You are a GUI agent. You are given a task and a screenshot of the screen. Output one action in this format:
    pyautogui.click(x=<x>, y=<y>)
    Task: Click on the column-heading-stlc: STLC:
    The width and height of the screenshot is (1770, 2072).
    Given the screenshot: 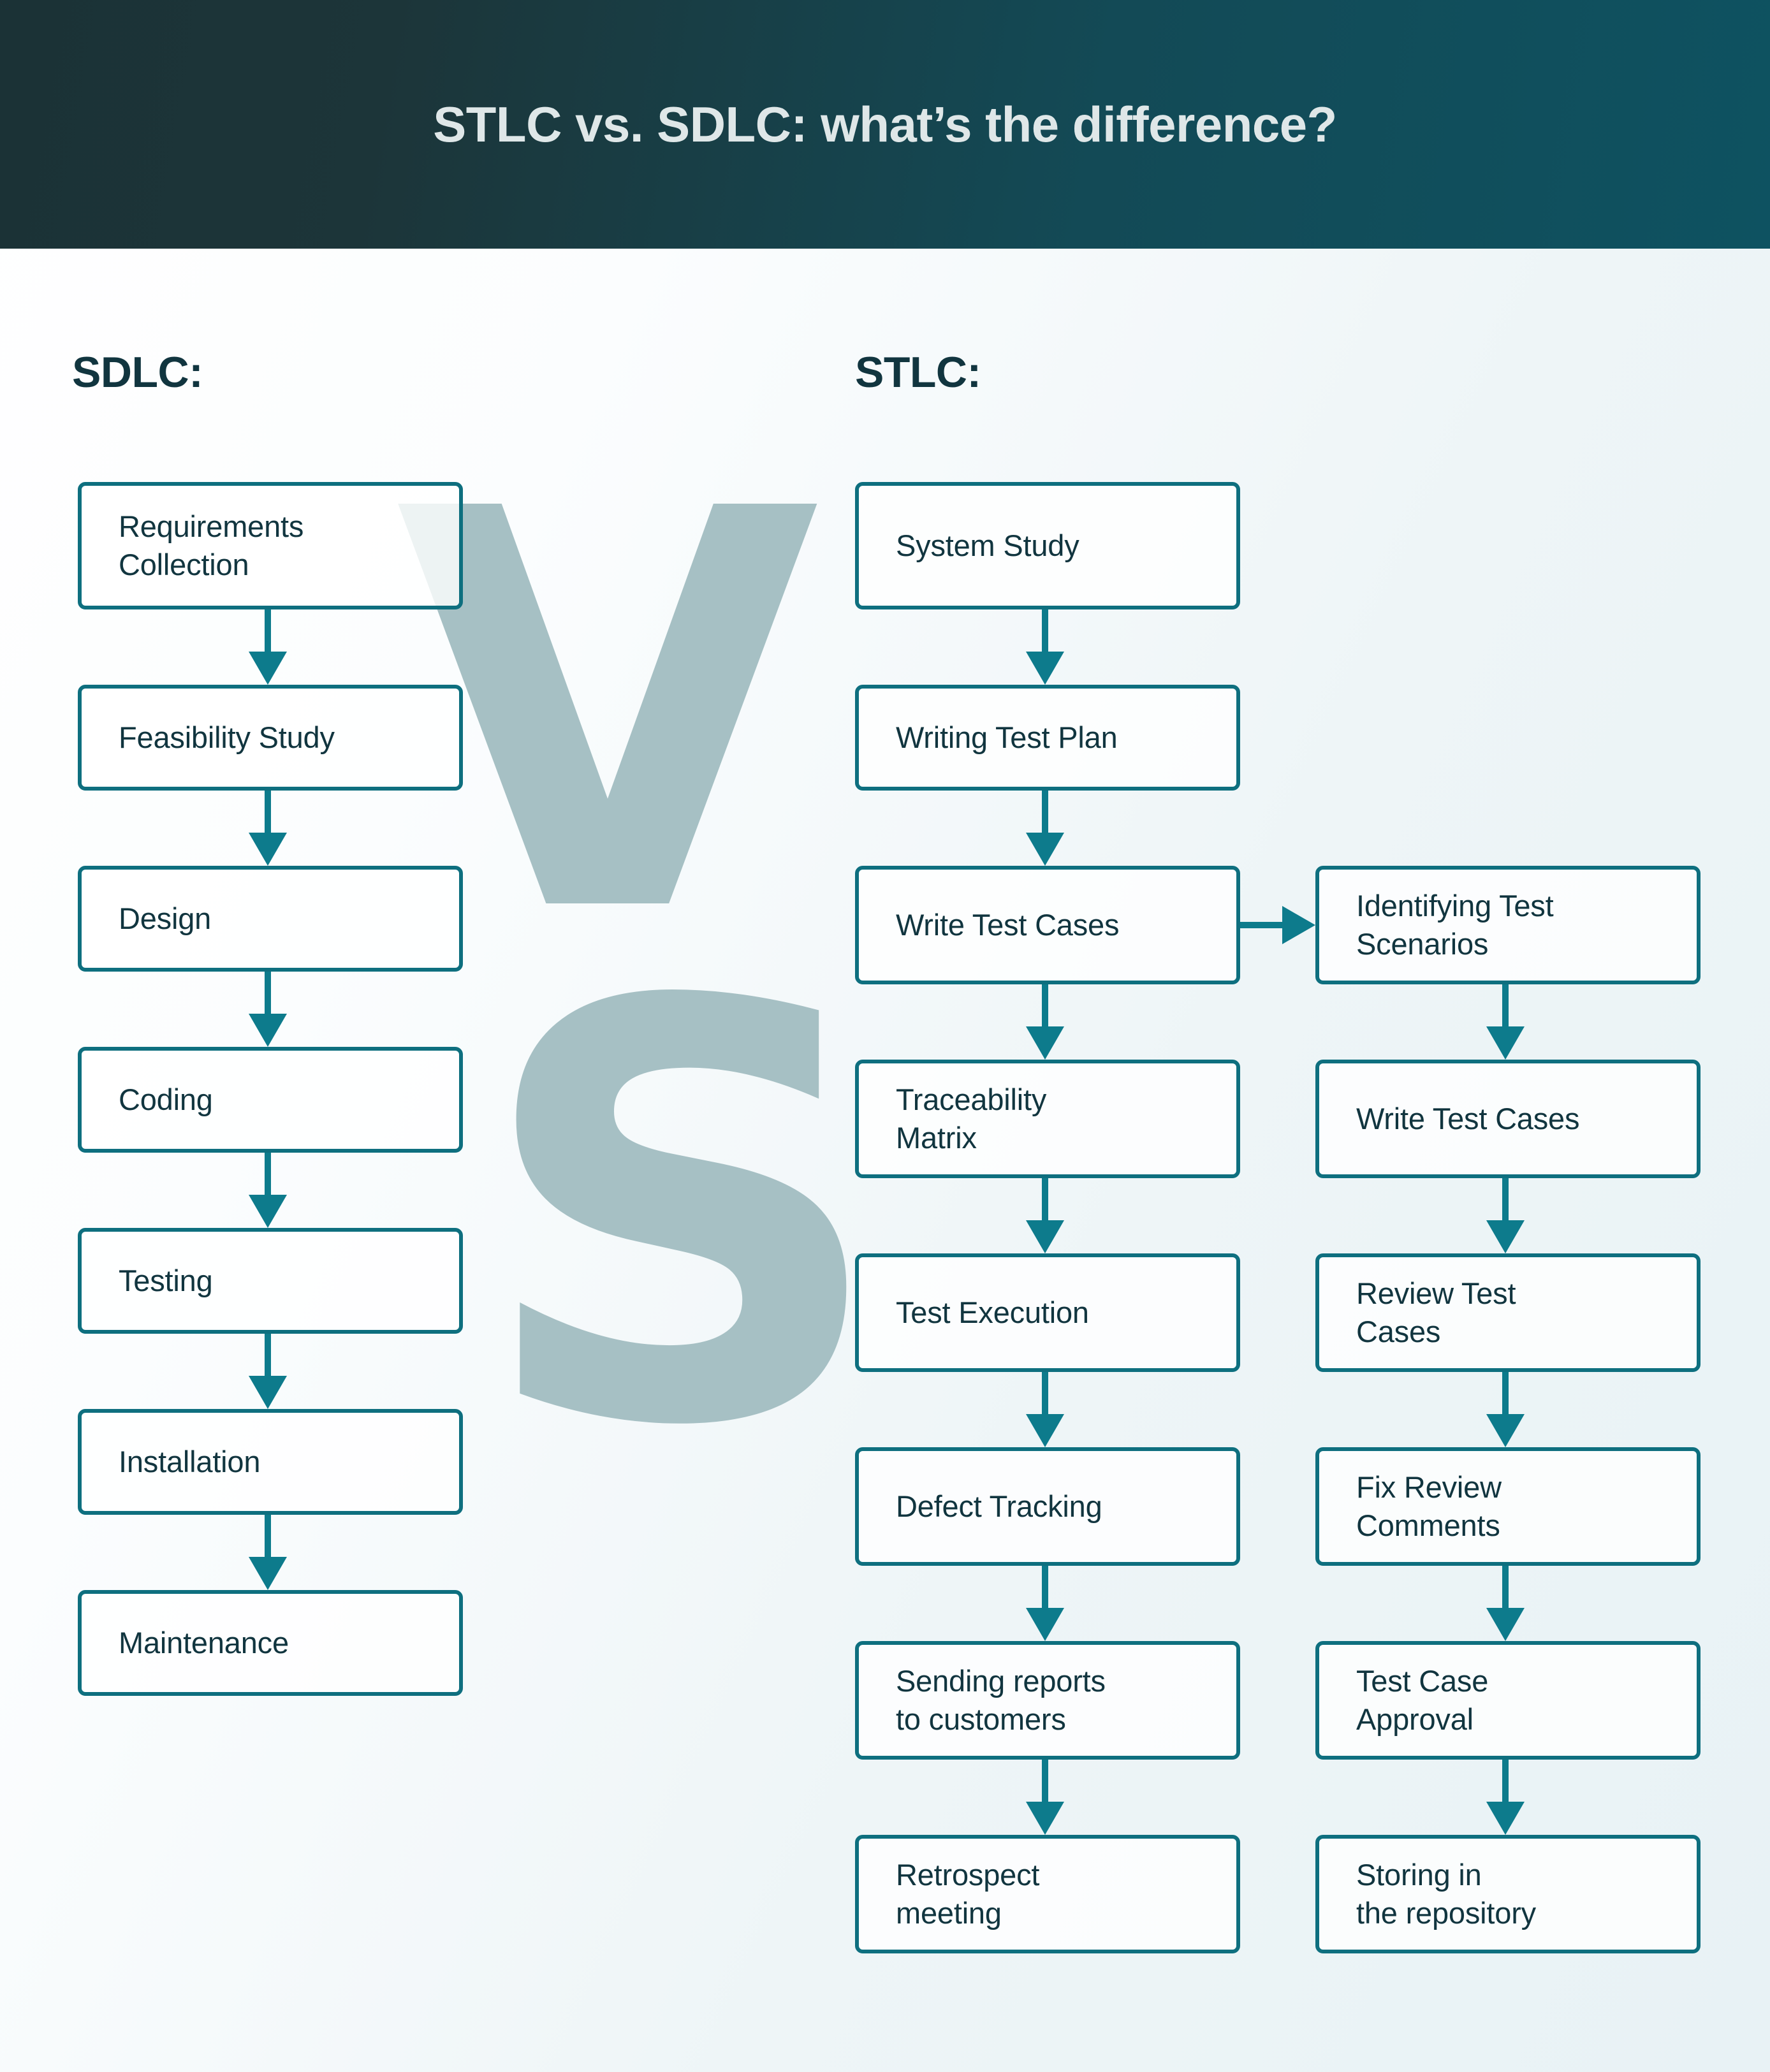 What is the action you would take?
    pyautogui.click(x=918, y=372)
    